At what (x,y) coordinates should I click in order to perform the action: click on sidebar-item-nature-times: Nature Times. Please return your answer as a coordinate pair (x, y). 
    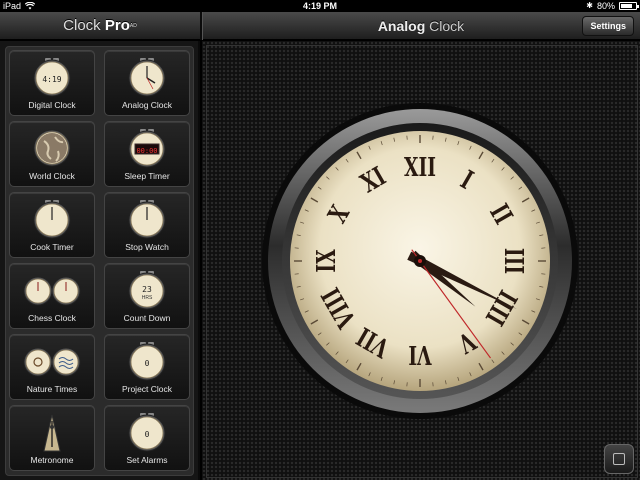
    Looking at the image, I should click on (52, 367).